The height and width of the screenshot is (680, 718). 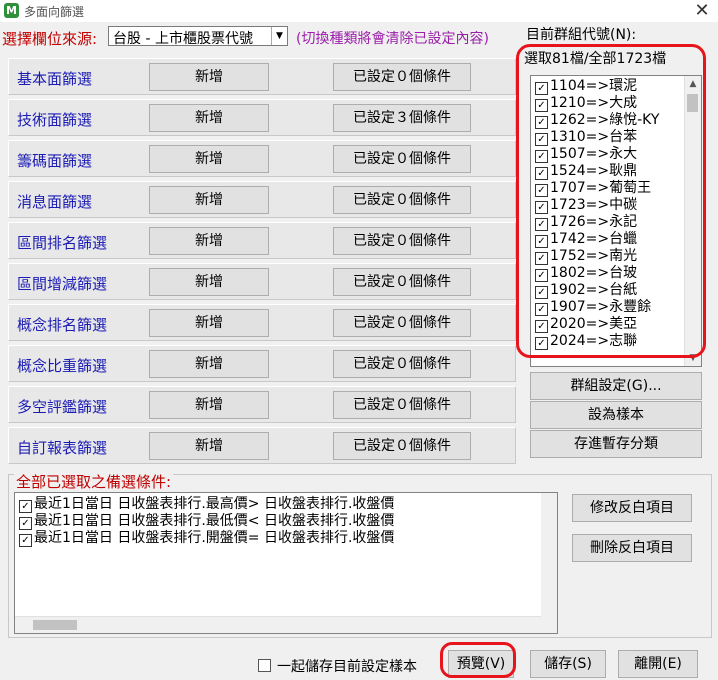 What do you see at coordinates (94, 481) in the screenshot?
I see `conditions-label: 全部已選取之備選條件:` at bounding box center [94, 481].